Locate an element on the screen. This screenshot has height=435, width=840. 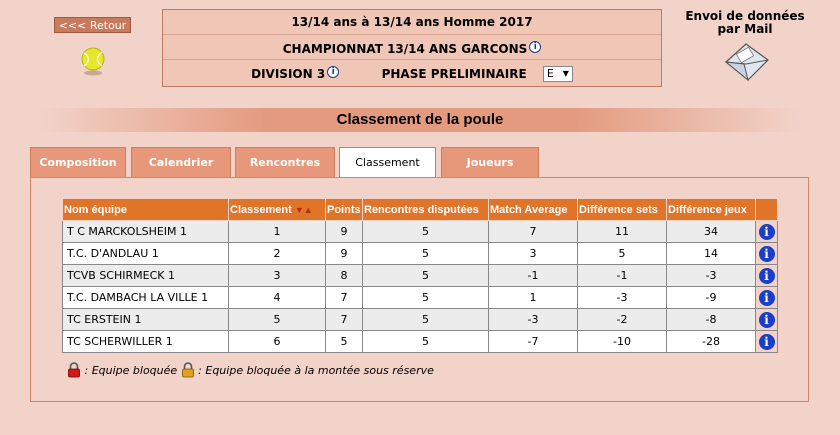
category-line: 13/14 ans à 13/14 ans Homme 2017 is located at coordinates (412, 22).